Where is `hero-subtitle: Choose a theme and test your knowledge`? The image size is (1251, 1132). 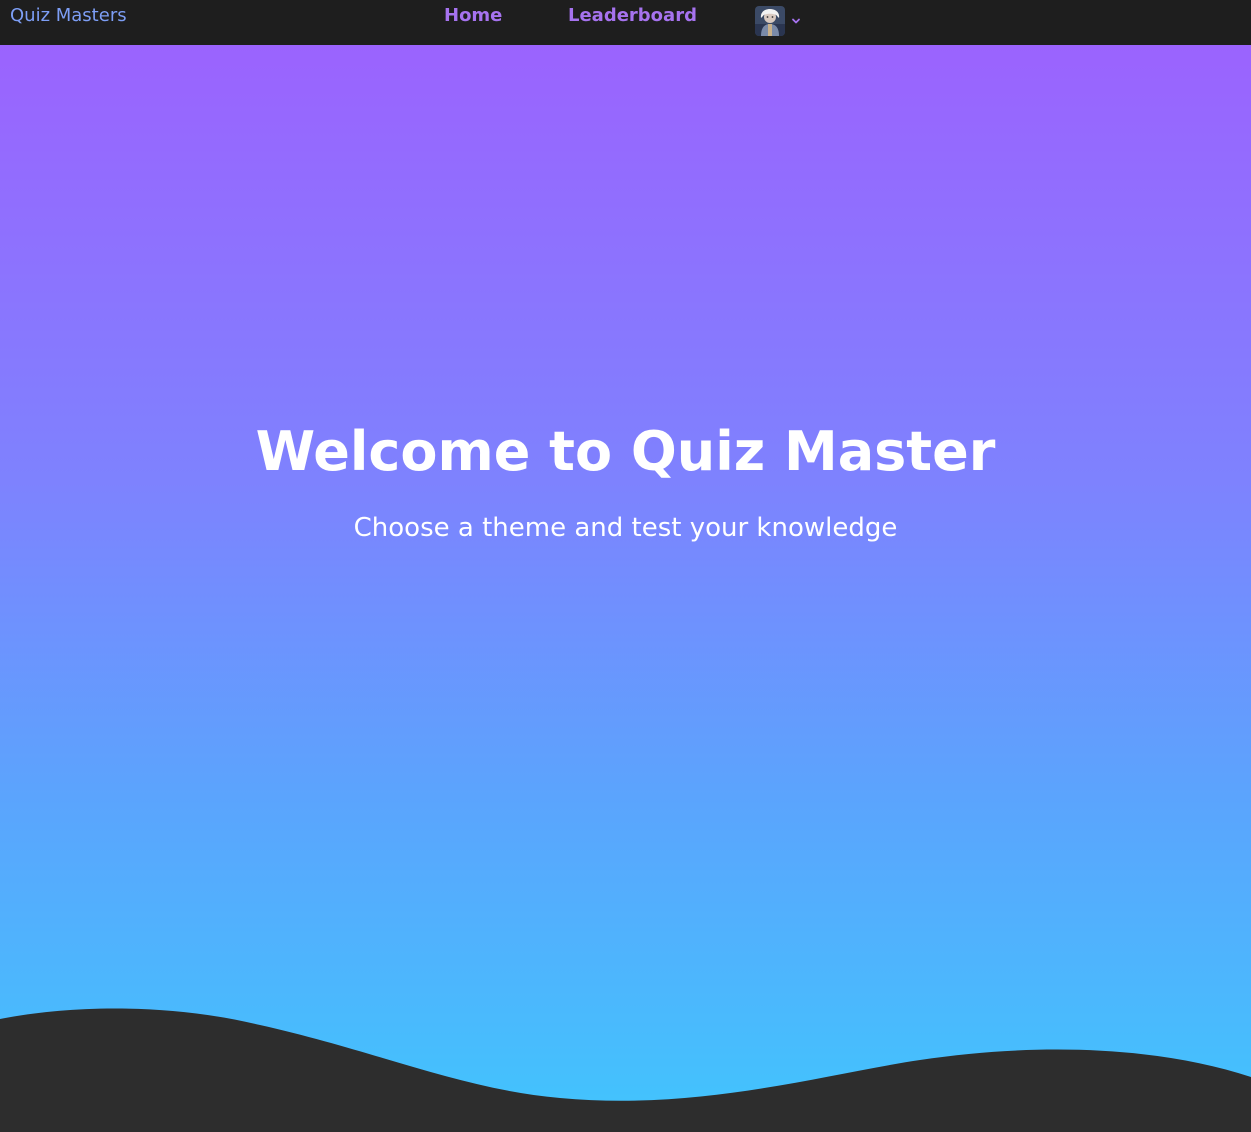
hero-subtitle: Choose a theme and test your knowledge is located at coordinates (625, 528).